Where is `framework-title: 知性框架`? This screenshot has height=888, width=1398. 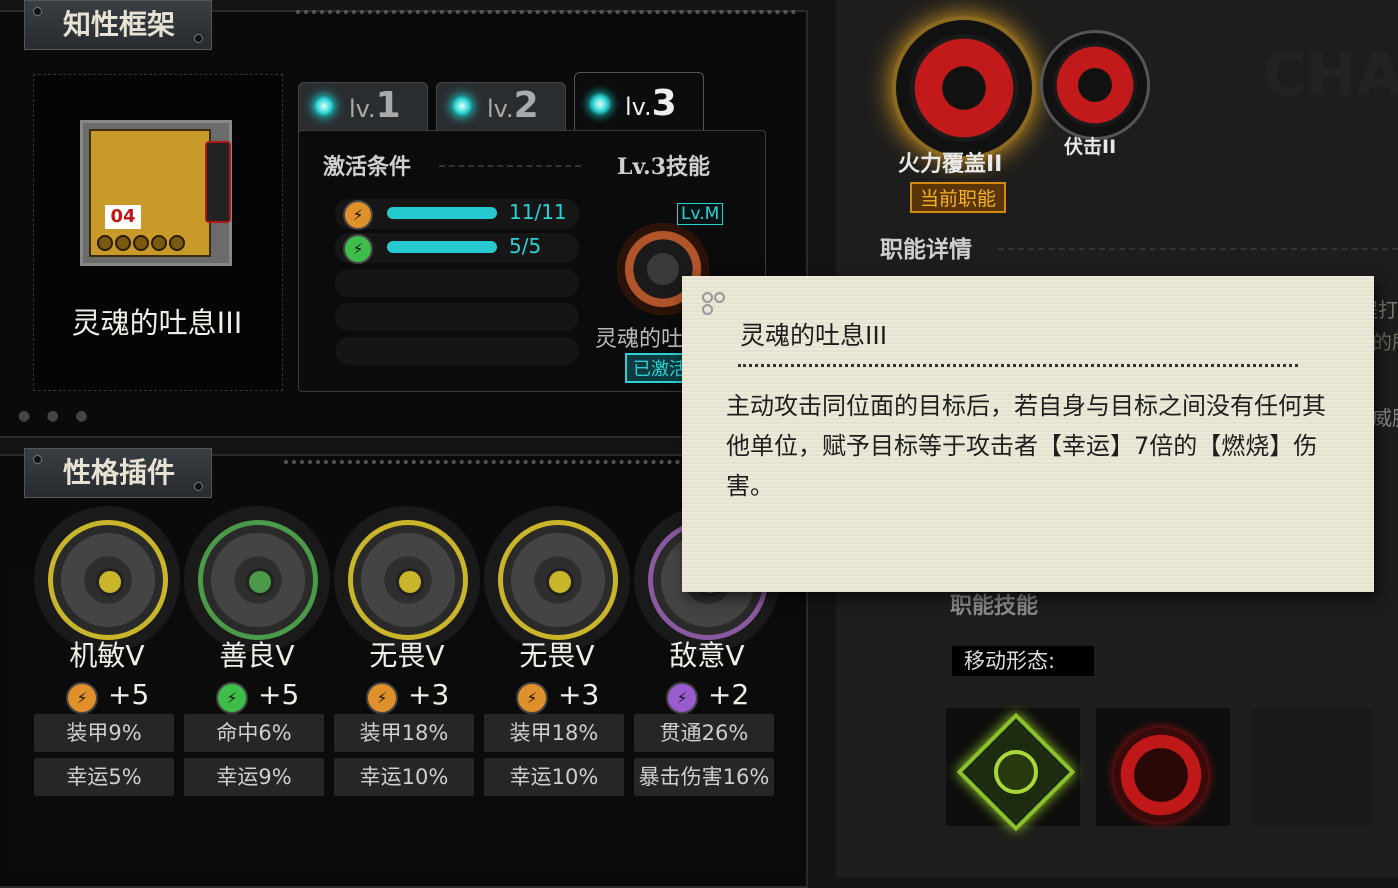 framework-title: 知性框架 is located at coordinates (118, 25).